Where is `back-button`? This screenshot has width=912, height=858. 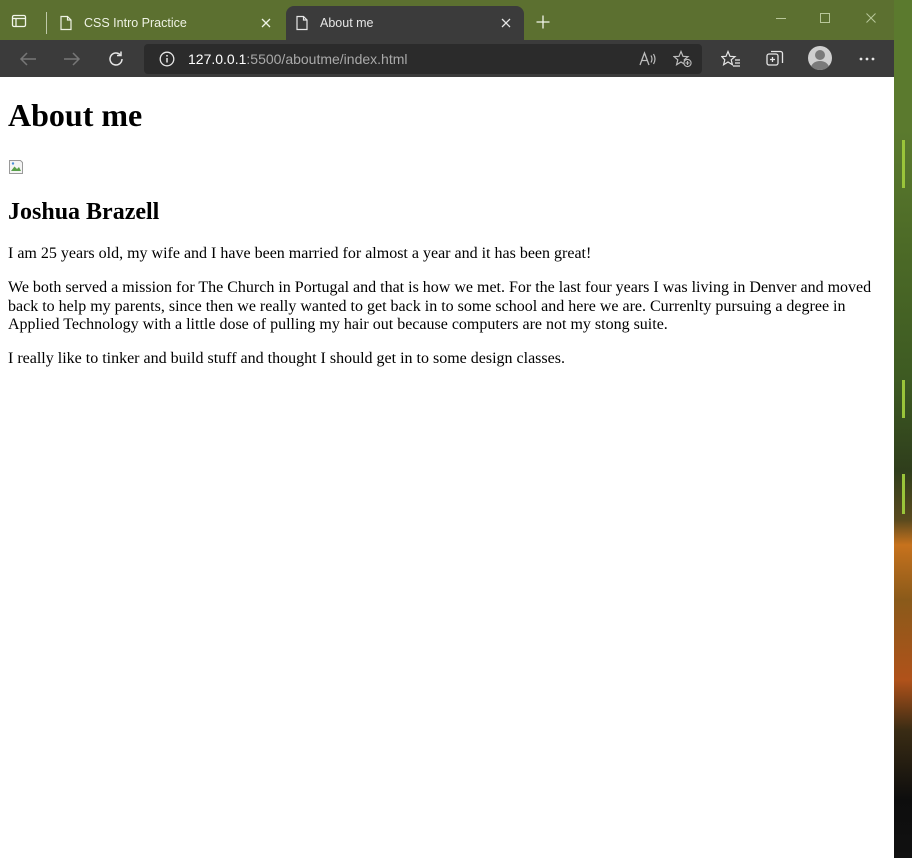 back-button is located at coordinates (28, 59).